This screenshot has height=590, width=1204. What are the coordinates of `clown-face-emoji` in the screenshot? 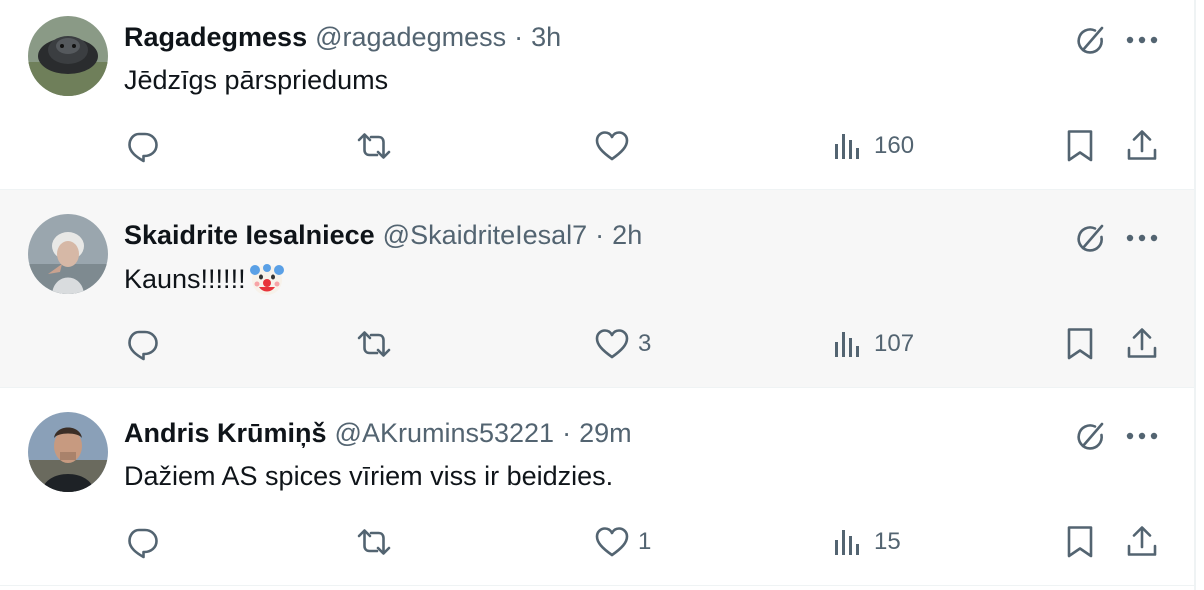 It's located at (267, 279).